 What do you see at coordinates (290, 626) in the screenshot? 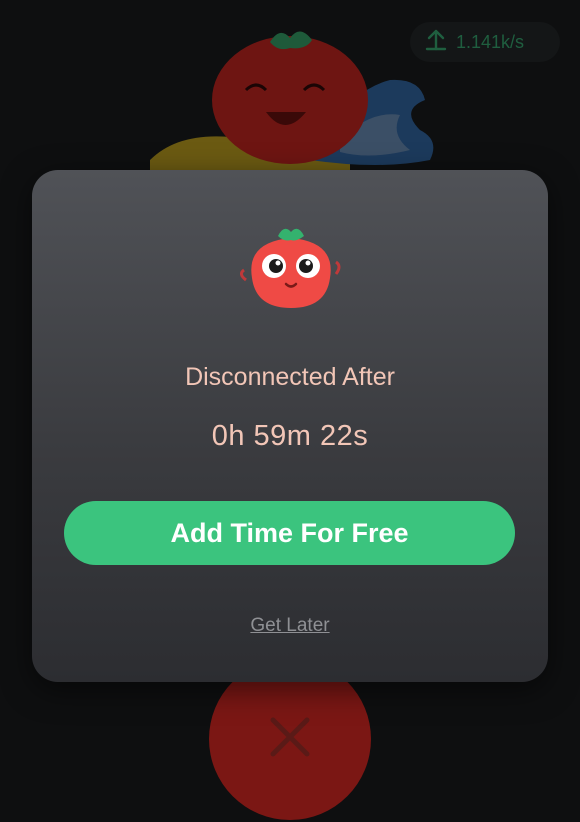
I see `get-later-link: Get Later` at bounding box center [290, 626].